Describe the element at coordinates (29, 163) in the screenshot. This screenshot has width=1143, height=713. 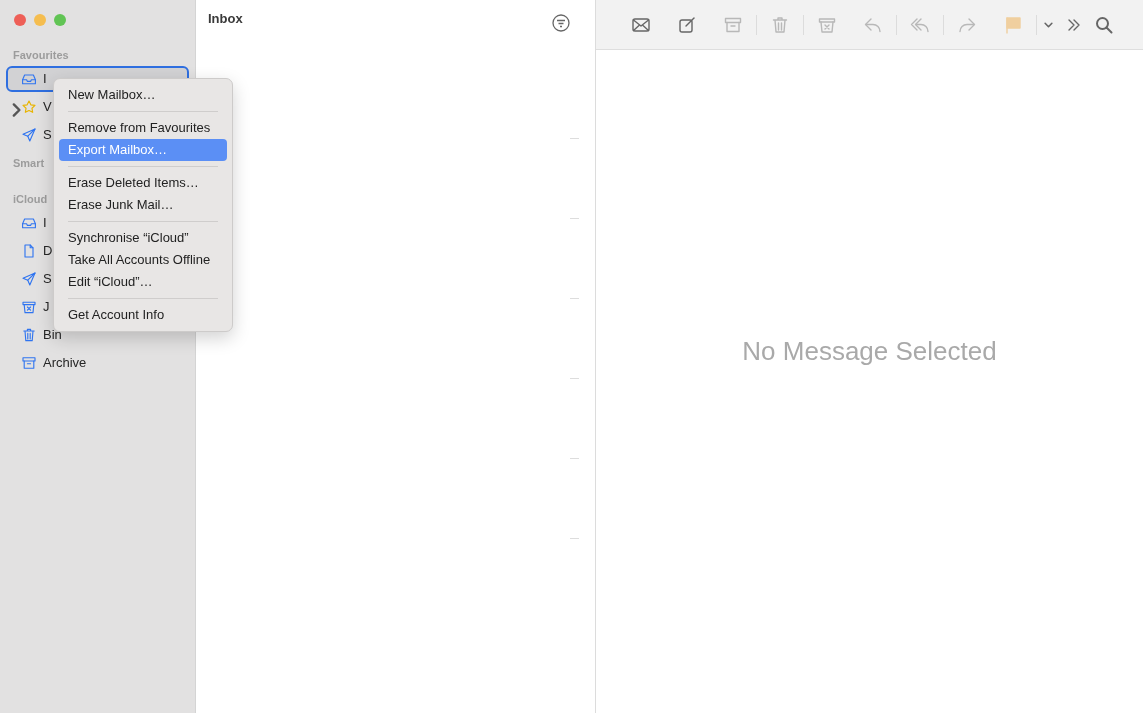
I see `section-header: Smart` at that location.